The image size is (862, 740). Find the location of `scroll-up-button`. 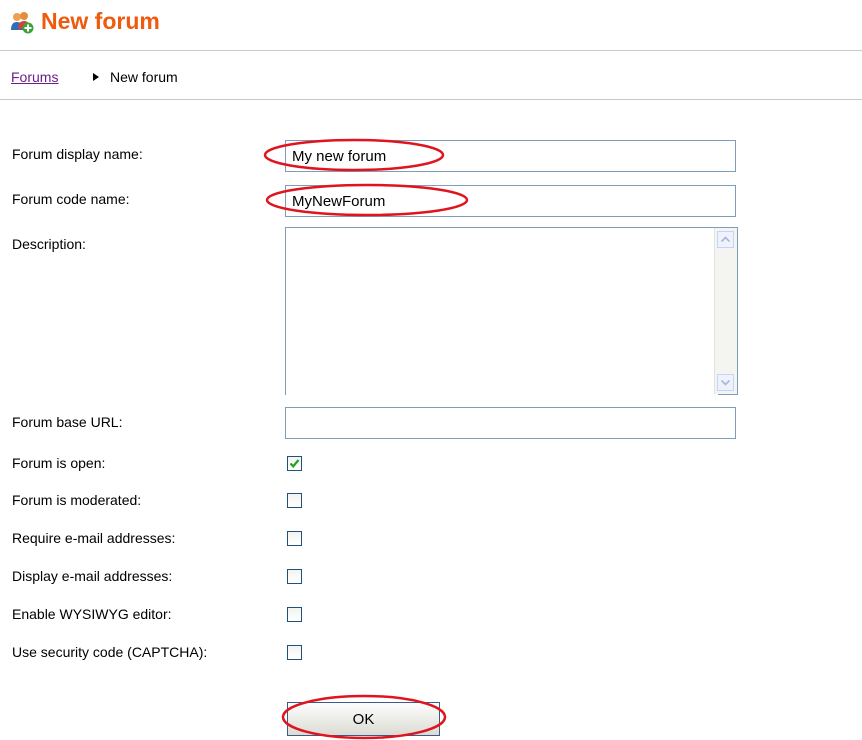

scroll-up-button is located at coordinates (725, 239).